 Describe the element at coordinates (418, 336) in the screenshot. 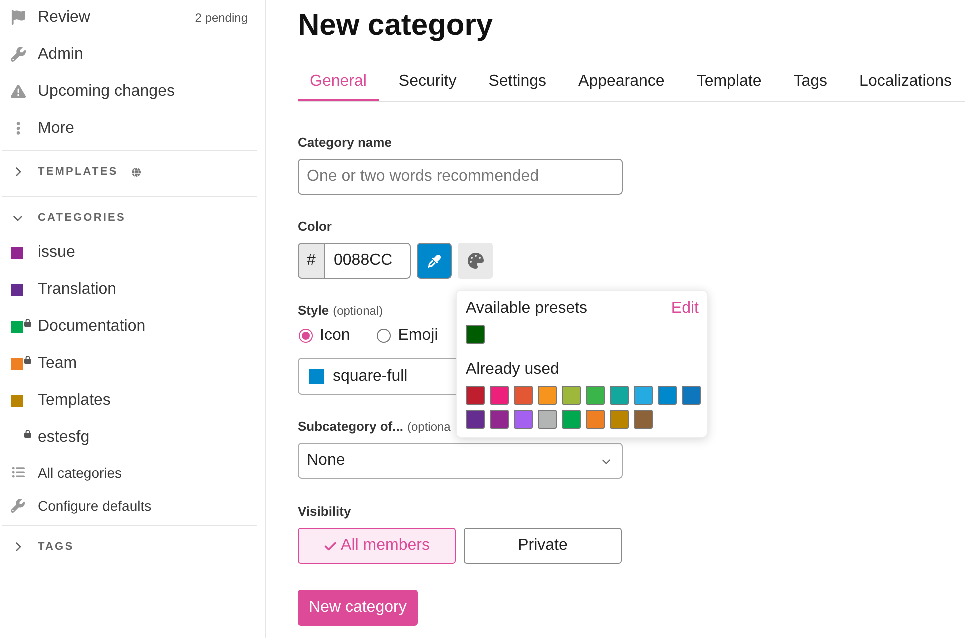

I see `radio-label: Emoji` at that location.